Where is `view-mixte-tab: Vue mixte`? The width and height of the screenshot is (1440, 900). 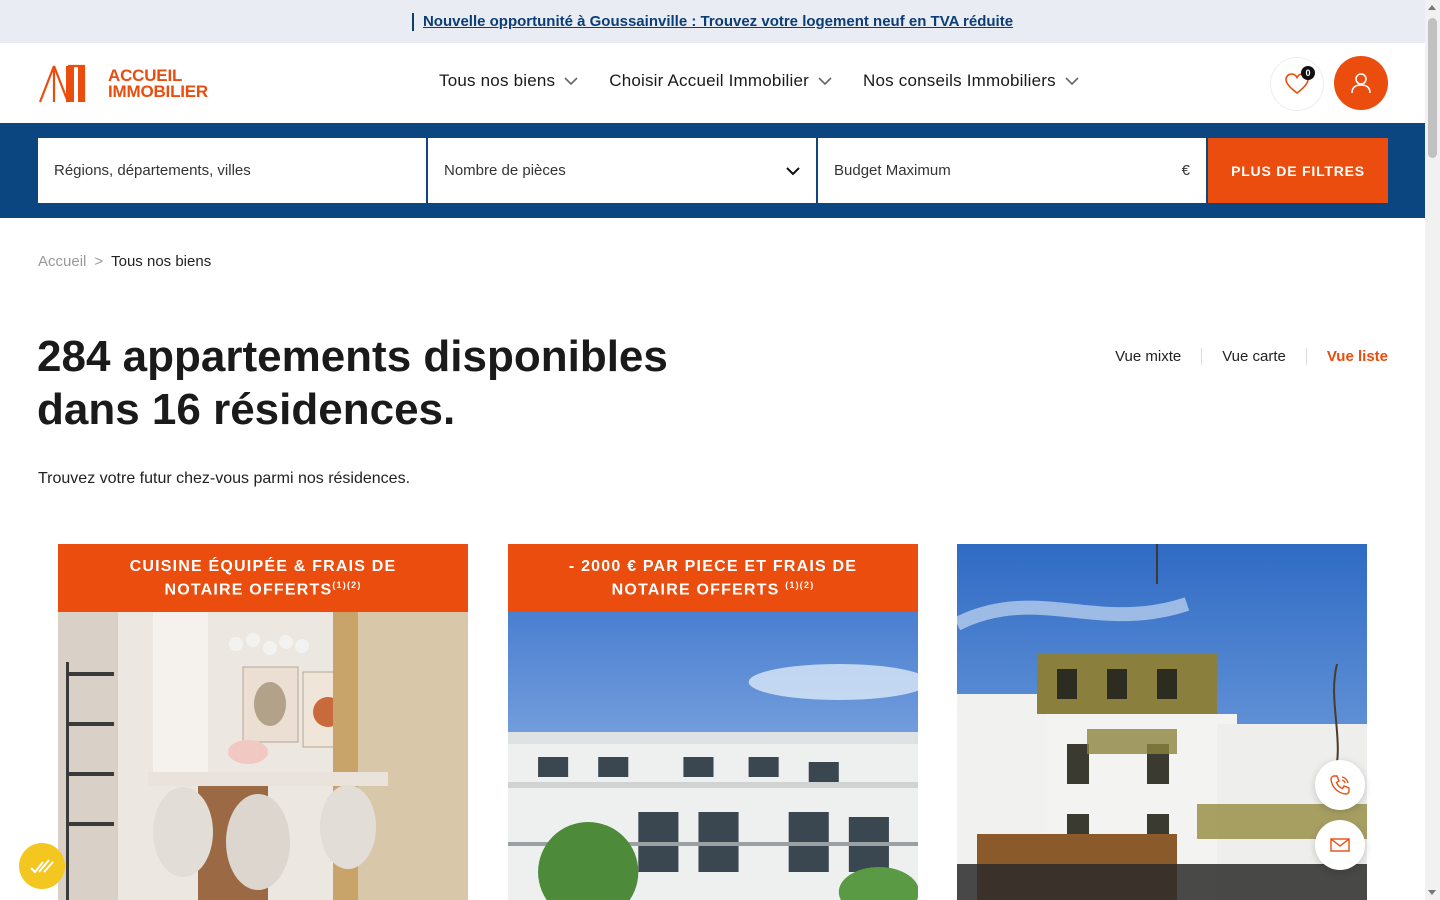 view-mixte-tab: Vue mixte is located at coordinates (1149, 356).